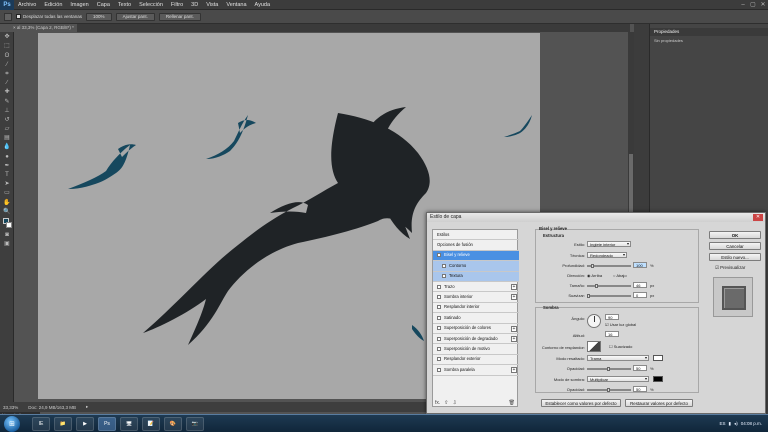 The height and width of the screenshot is (432, 768). Describe the element at coordinates (640, 285) in the screenshot. I see `tamano-field: 46` at that location.